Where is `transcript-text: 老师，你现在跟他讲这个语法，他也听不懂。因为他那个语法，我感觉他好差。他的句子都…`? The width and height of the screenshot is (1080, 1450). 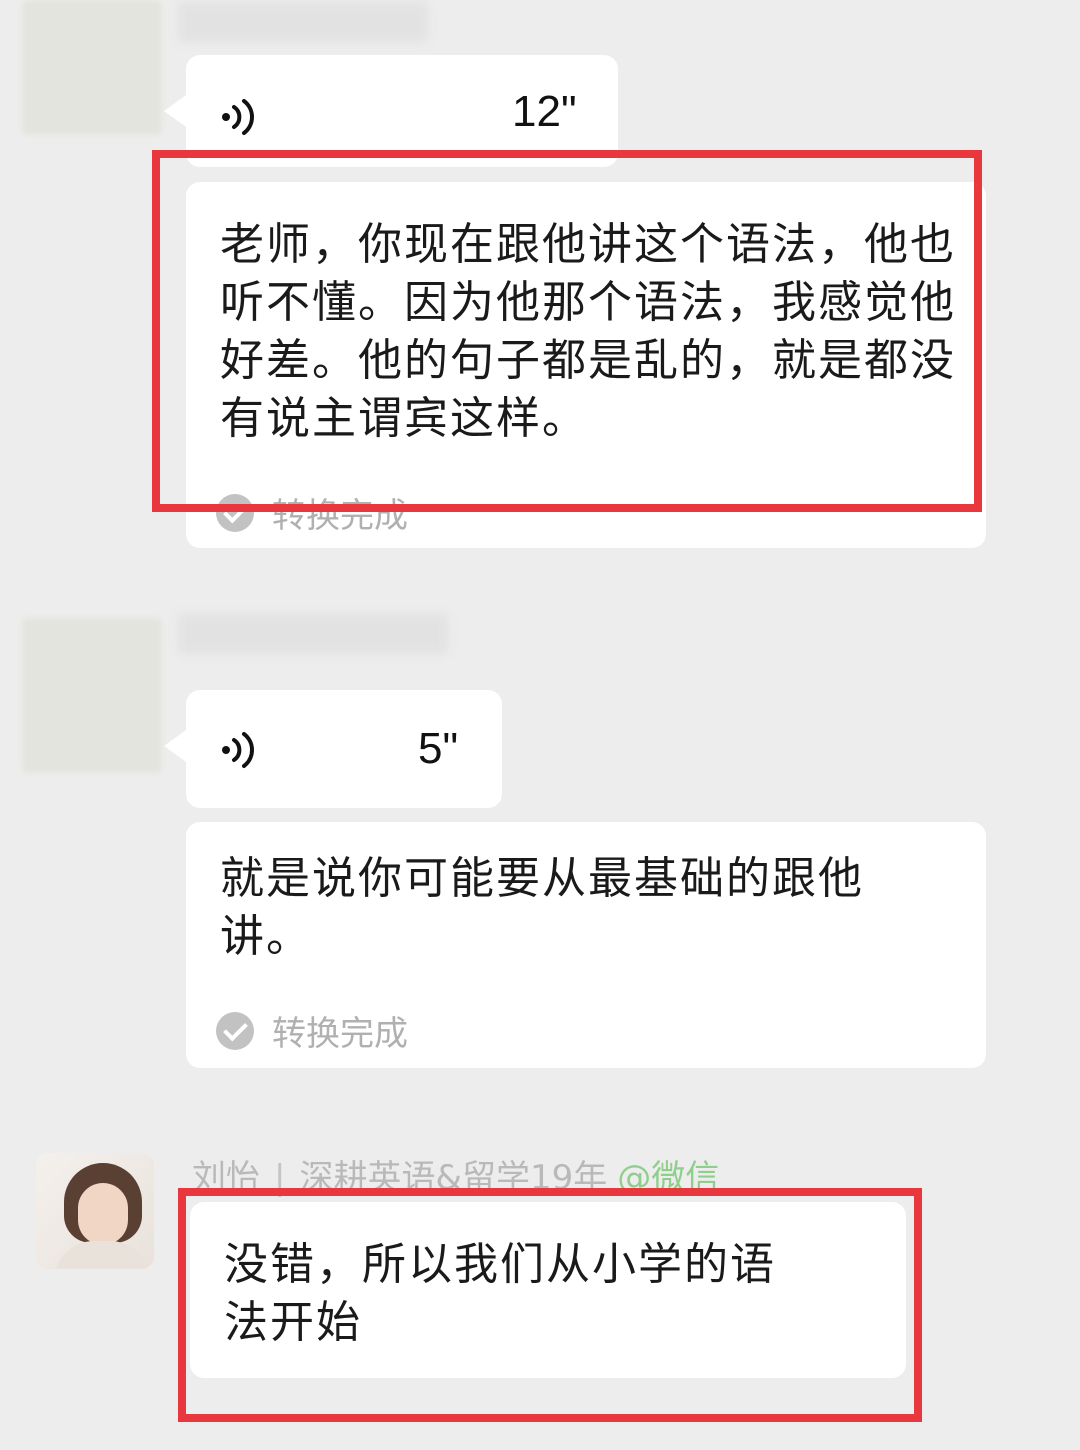 transcript-text: 老师，你现在跟他讲这个语法，他也听不懂。因为他那个语法，我感觉他好差。他的句子都… is located at coordinates (588, 331).